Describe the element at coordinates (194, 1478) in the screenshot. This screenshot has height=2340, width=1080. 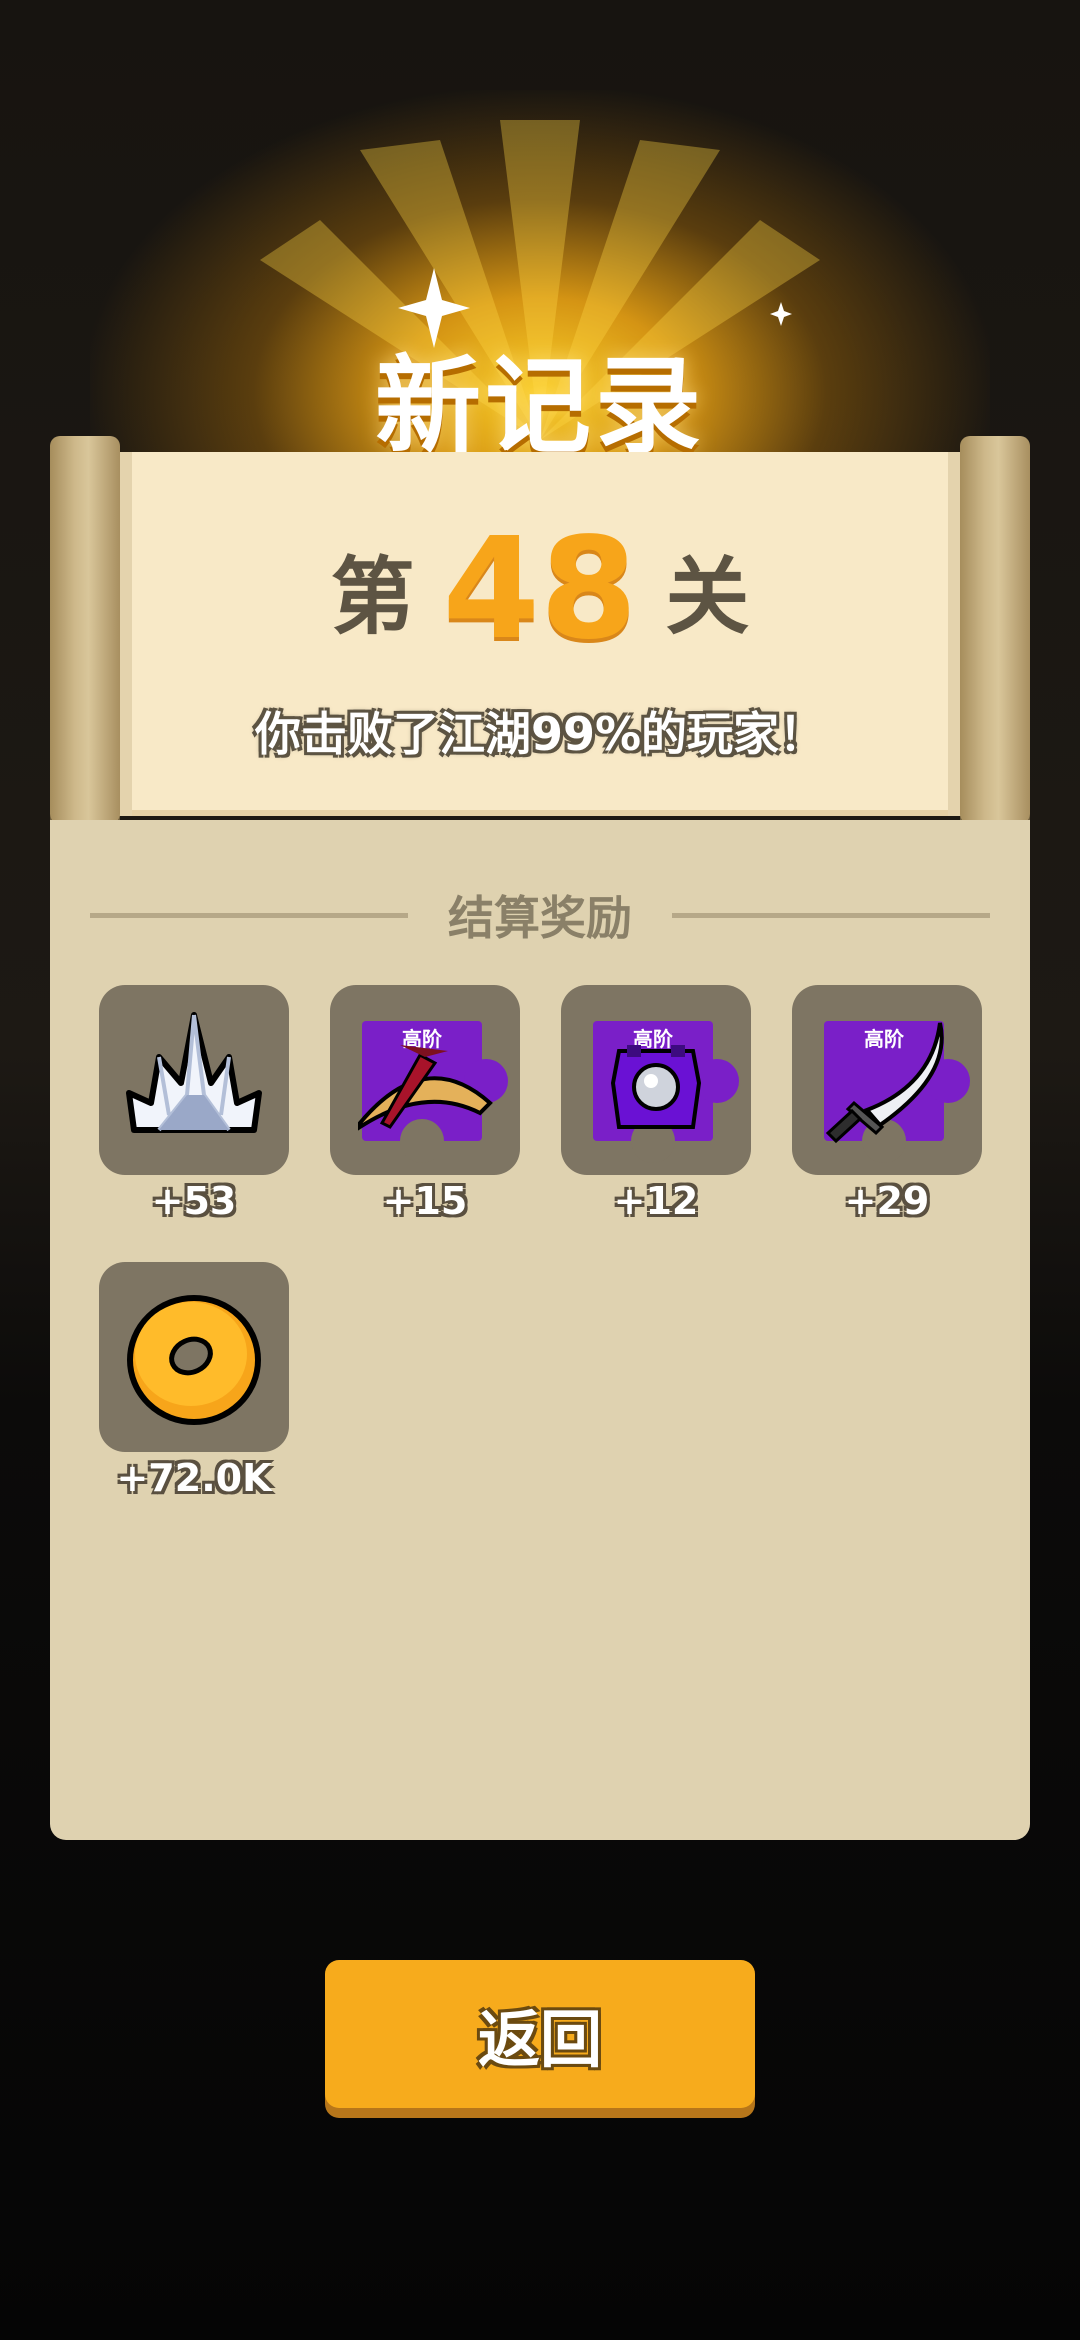
I see `reward-quantity: +72.0K` at that location.